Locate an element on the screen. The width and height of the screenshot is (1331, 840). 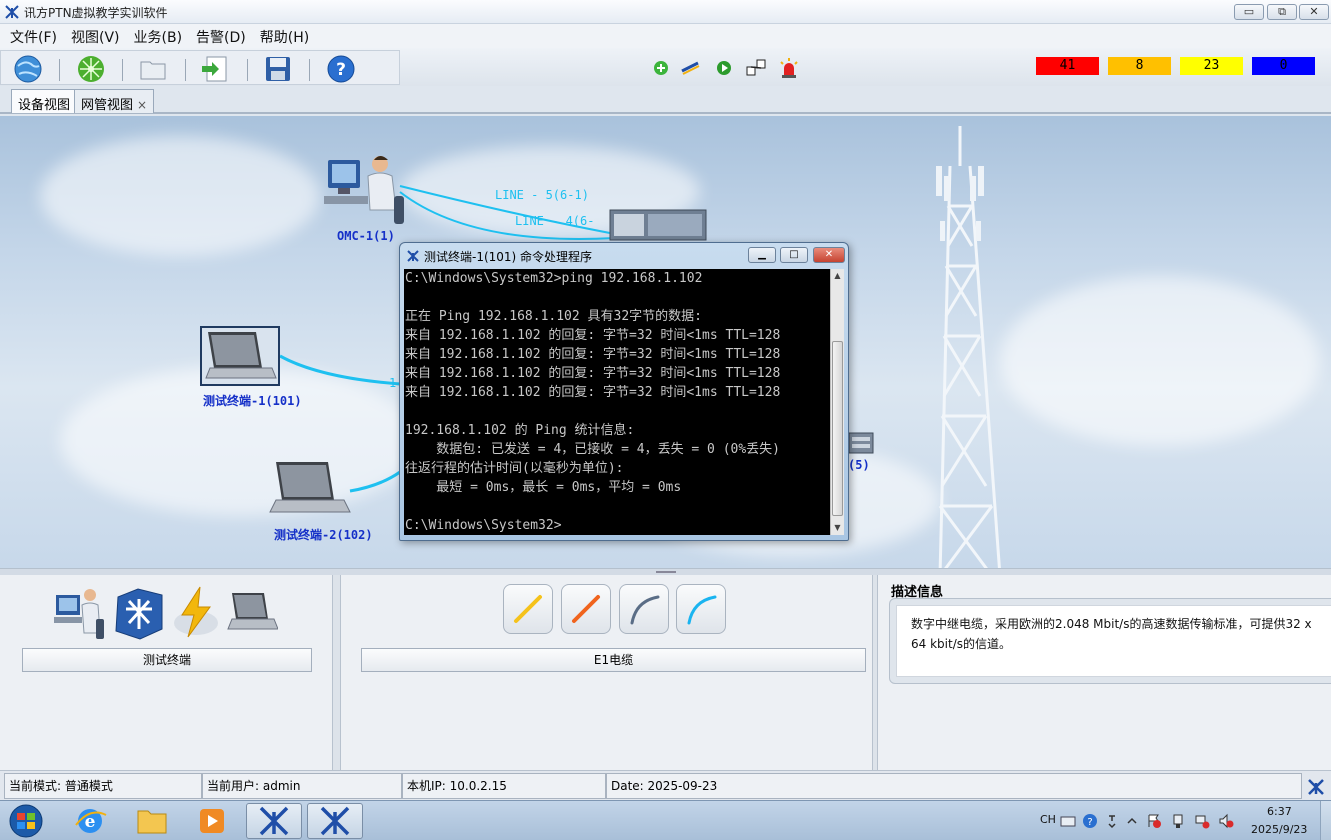
cable-orange-button is located at coordinates (586, 609).